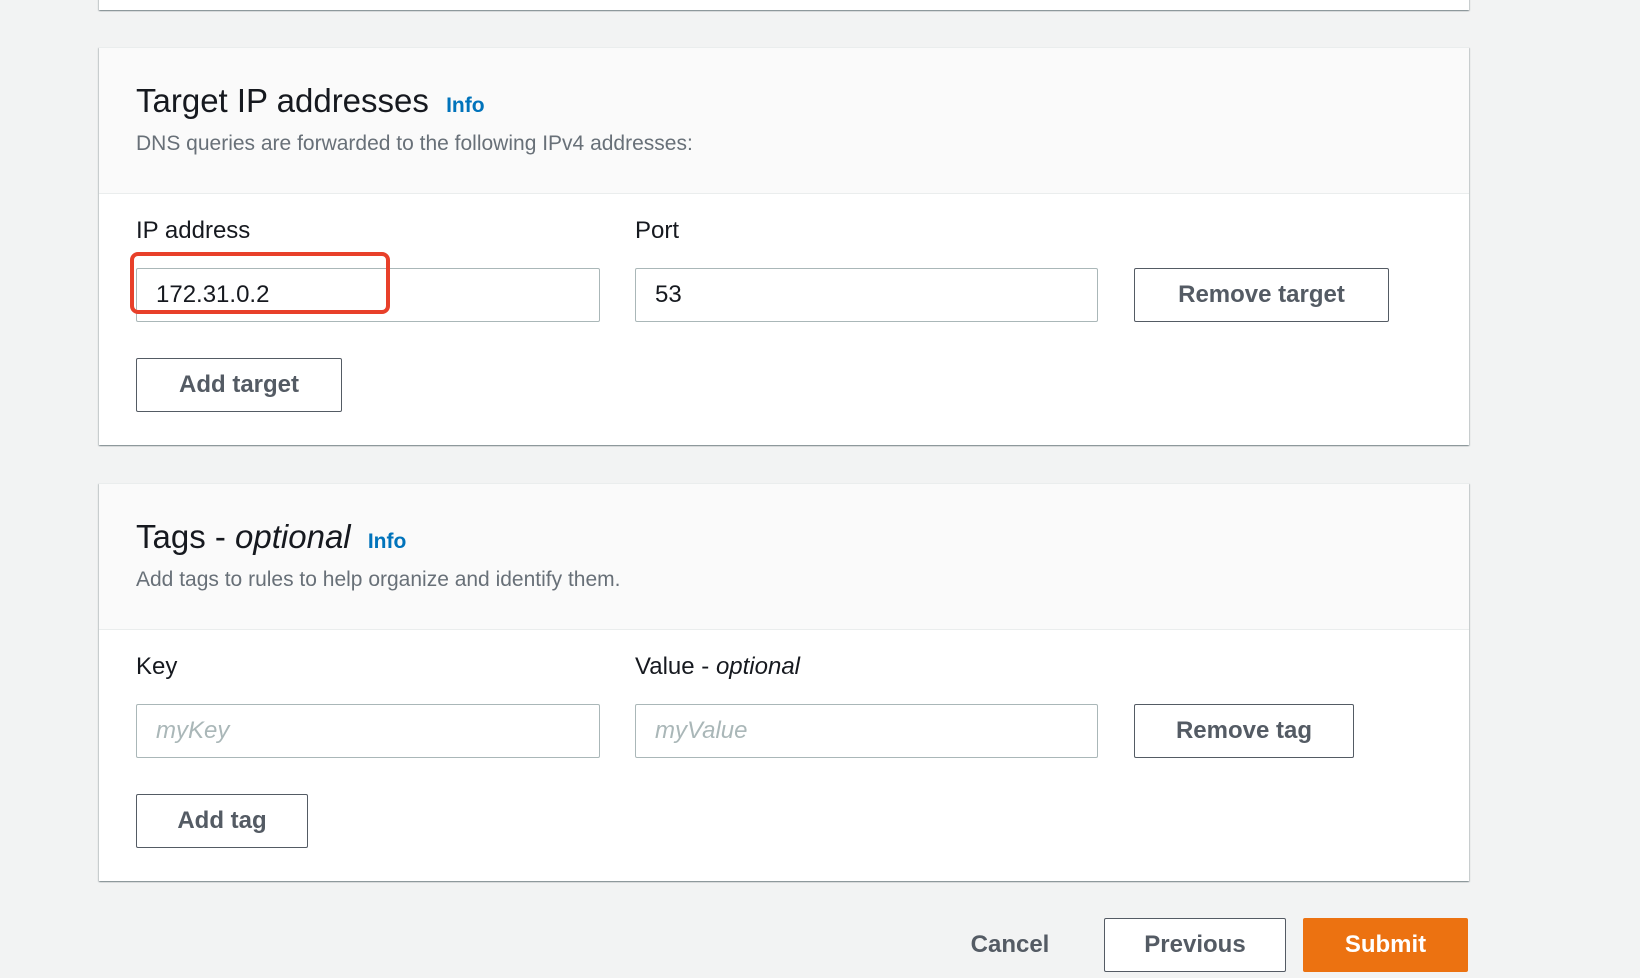 The width and height of the screenshot is (1640, 978). I want to click on panel-title: Target IP addresses Info, so click(310, 103).